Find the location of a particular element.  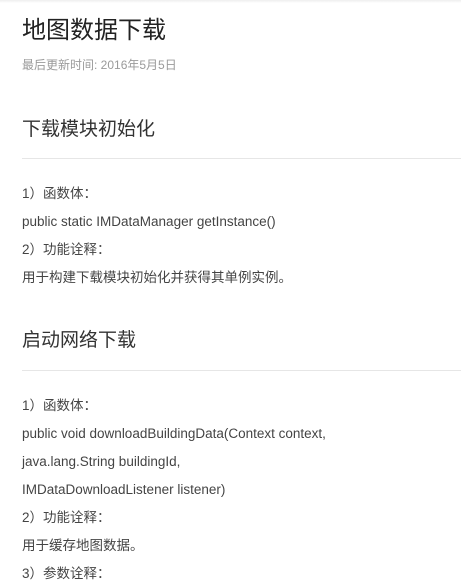

page-title: 地图数据下载 is located at coordinates (94, 30).